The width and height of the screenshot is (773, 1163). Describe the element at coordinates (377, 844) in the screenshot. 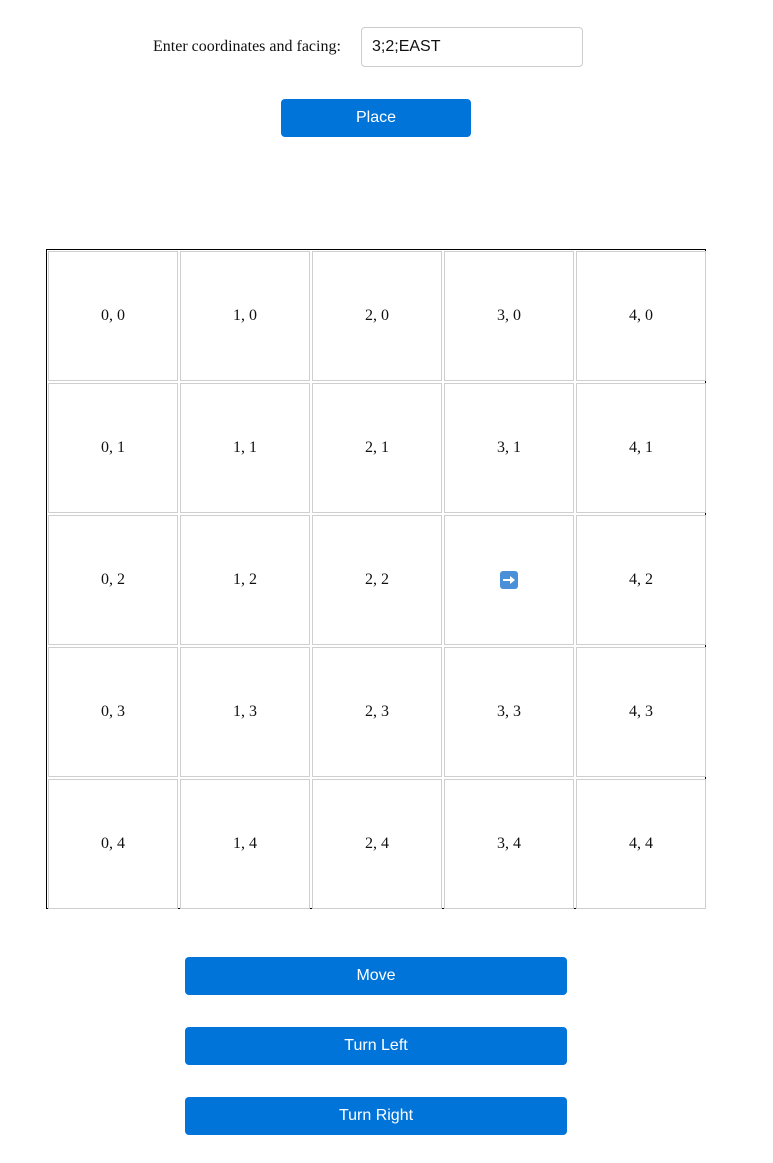

I see `grid-cell: 2, 4` at that location.